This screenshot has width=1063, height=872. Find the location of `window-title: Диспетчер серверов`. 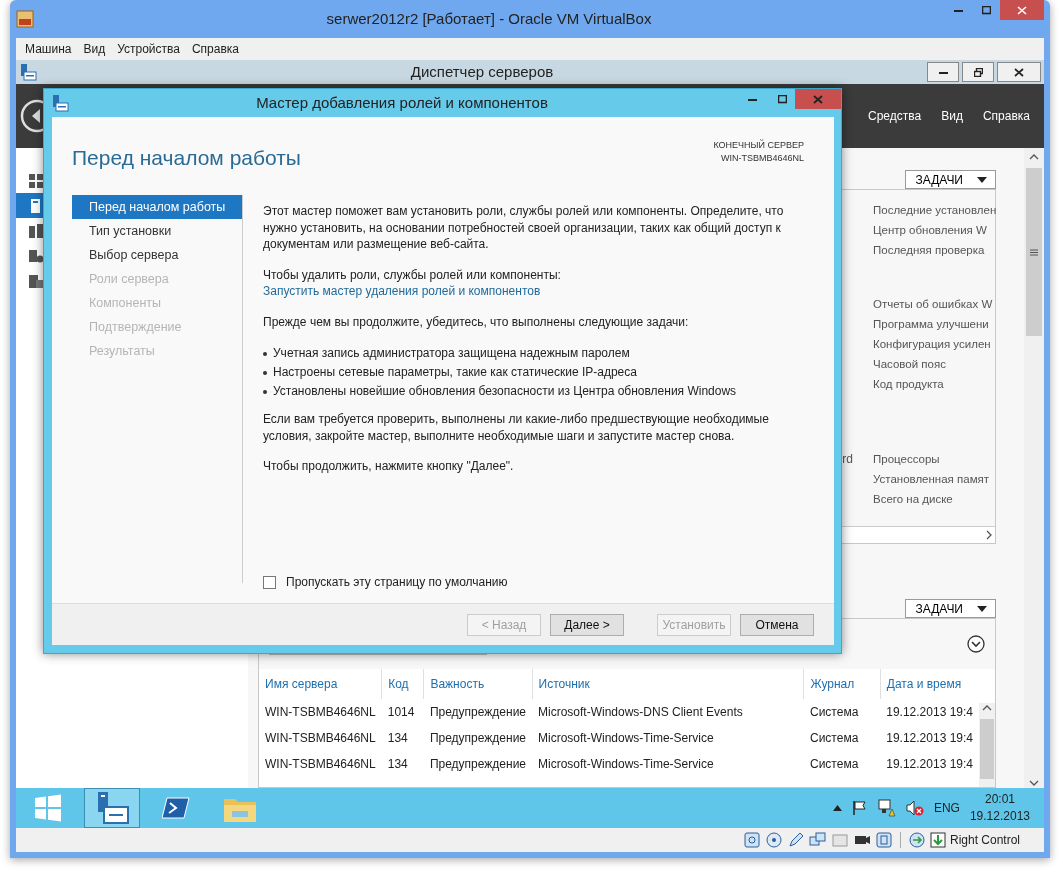

window-title: Диспетчер серверов is located at coordinates (482, 71).